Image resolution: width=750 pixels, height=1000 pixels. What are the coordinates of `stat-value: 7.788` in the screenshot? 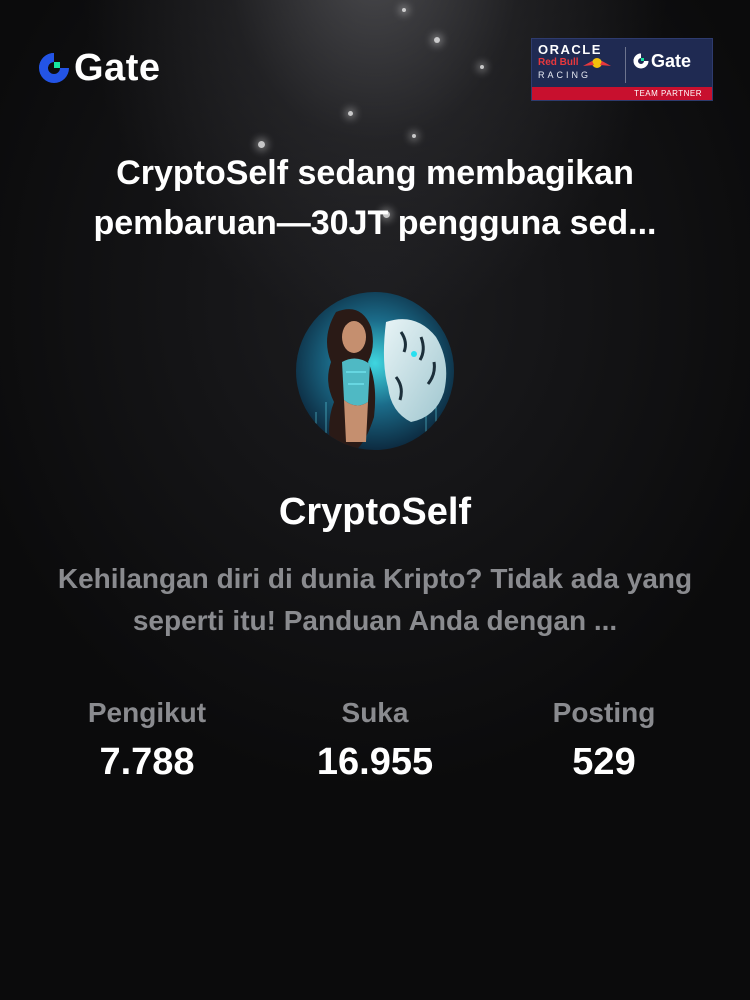 It's located at (147, 762).